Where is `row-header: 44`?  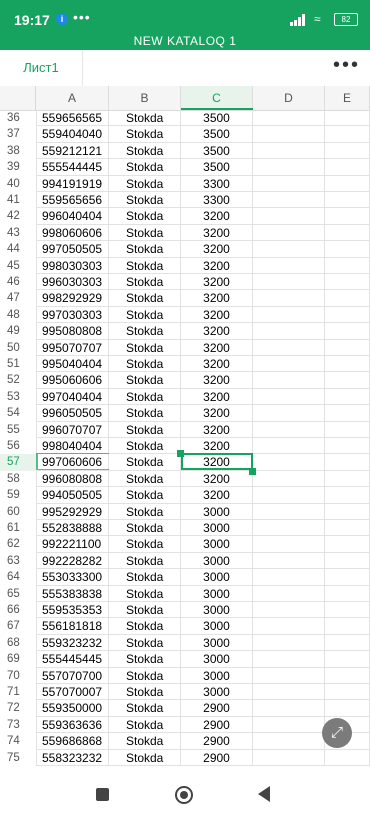 row-header: 44 is located at coordinates (18, 249).